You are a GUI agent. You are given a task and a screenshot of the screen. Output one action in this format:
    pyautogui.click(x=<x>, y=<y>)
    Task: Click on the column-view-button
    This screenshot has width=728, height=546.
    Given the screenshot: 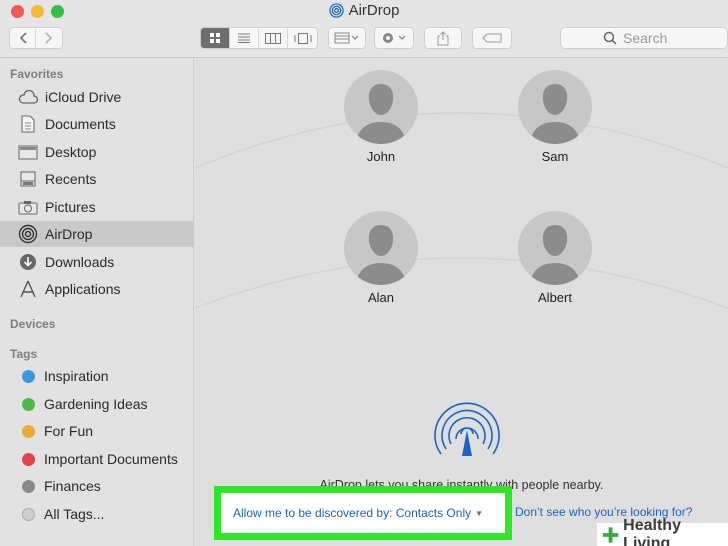 What is the action you would take?
    pyautogui.click(x=273, y=38)
    